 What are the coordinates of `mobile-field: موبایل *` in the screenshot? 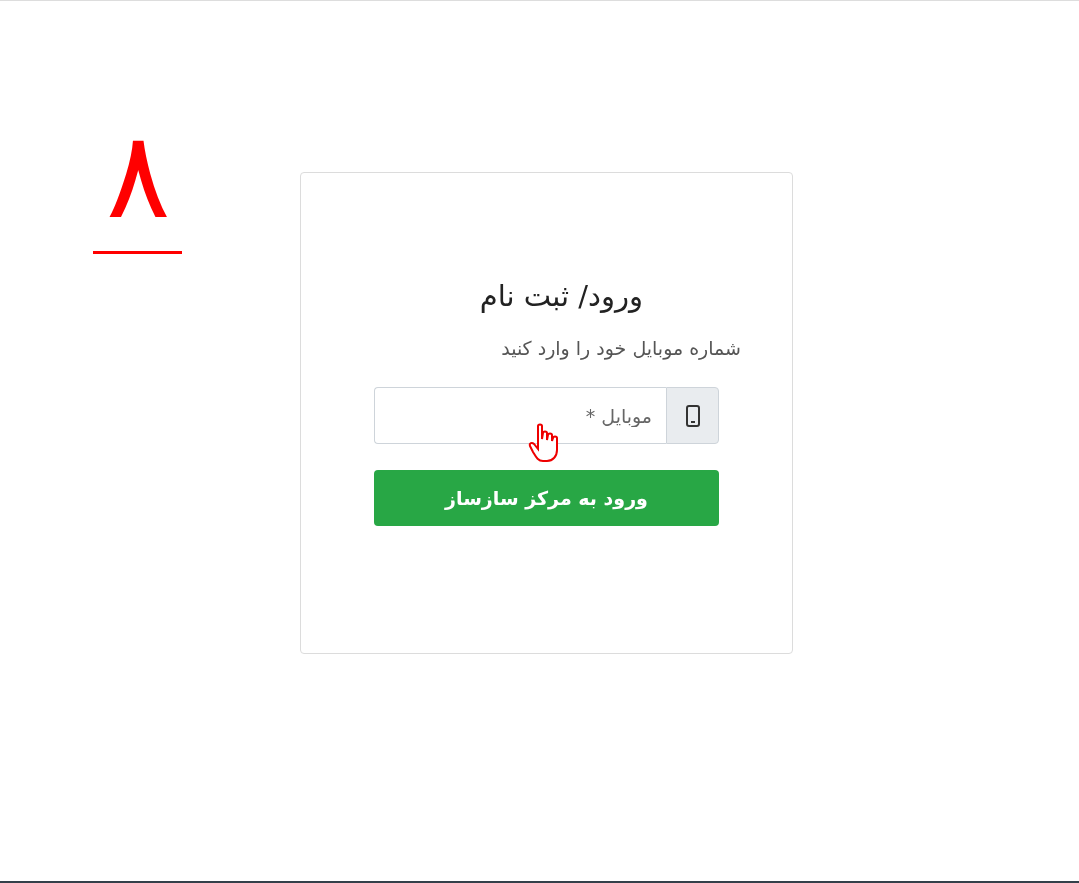 It's located at (520, 415).